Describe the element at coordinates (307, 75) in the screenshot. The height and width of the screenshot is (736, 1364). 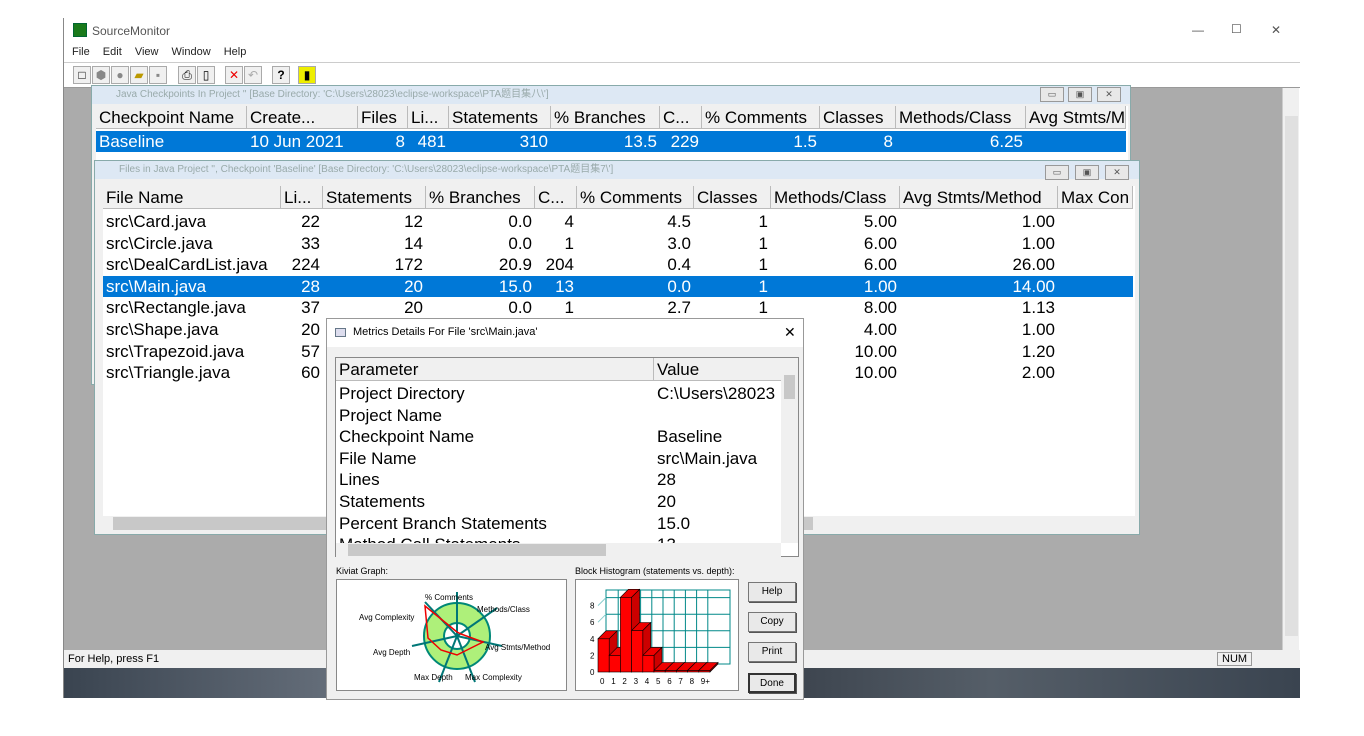
I see `exit-icon: ▮` at that location.